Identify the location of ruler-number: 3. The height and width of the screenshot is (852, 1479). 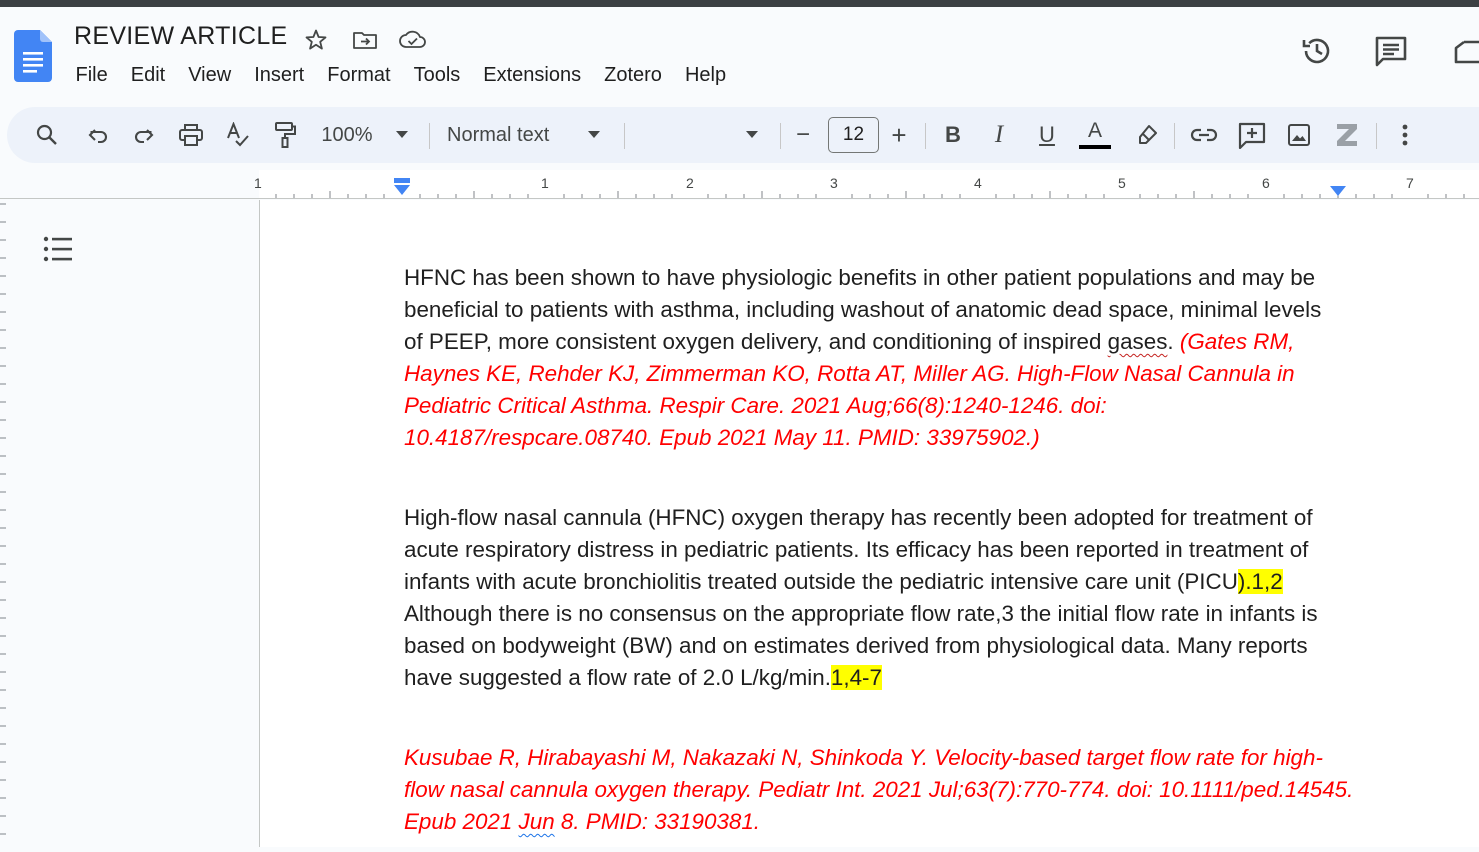
(834, 183).